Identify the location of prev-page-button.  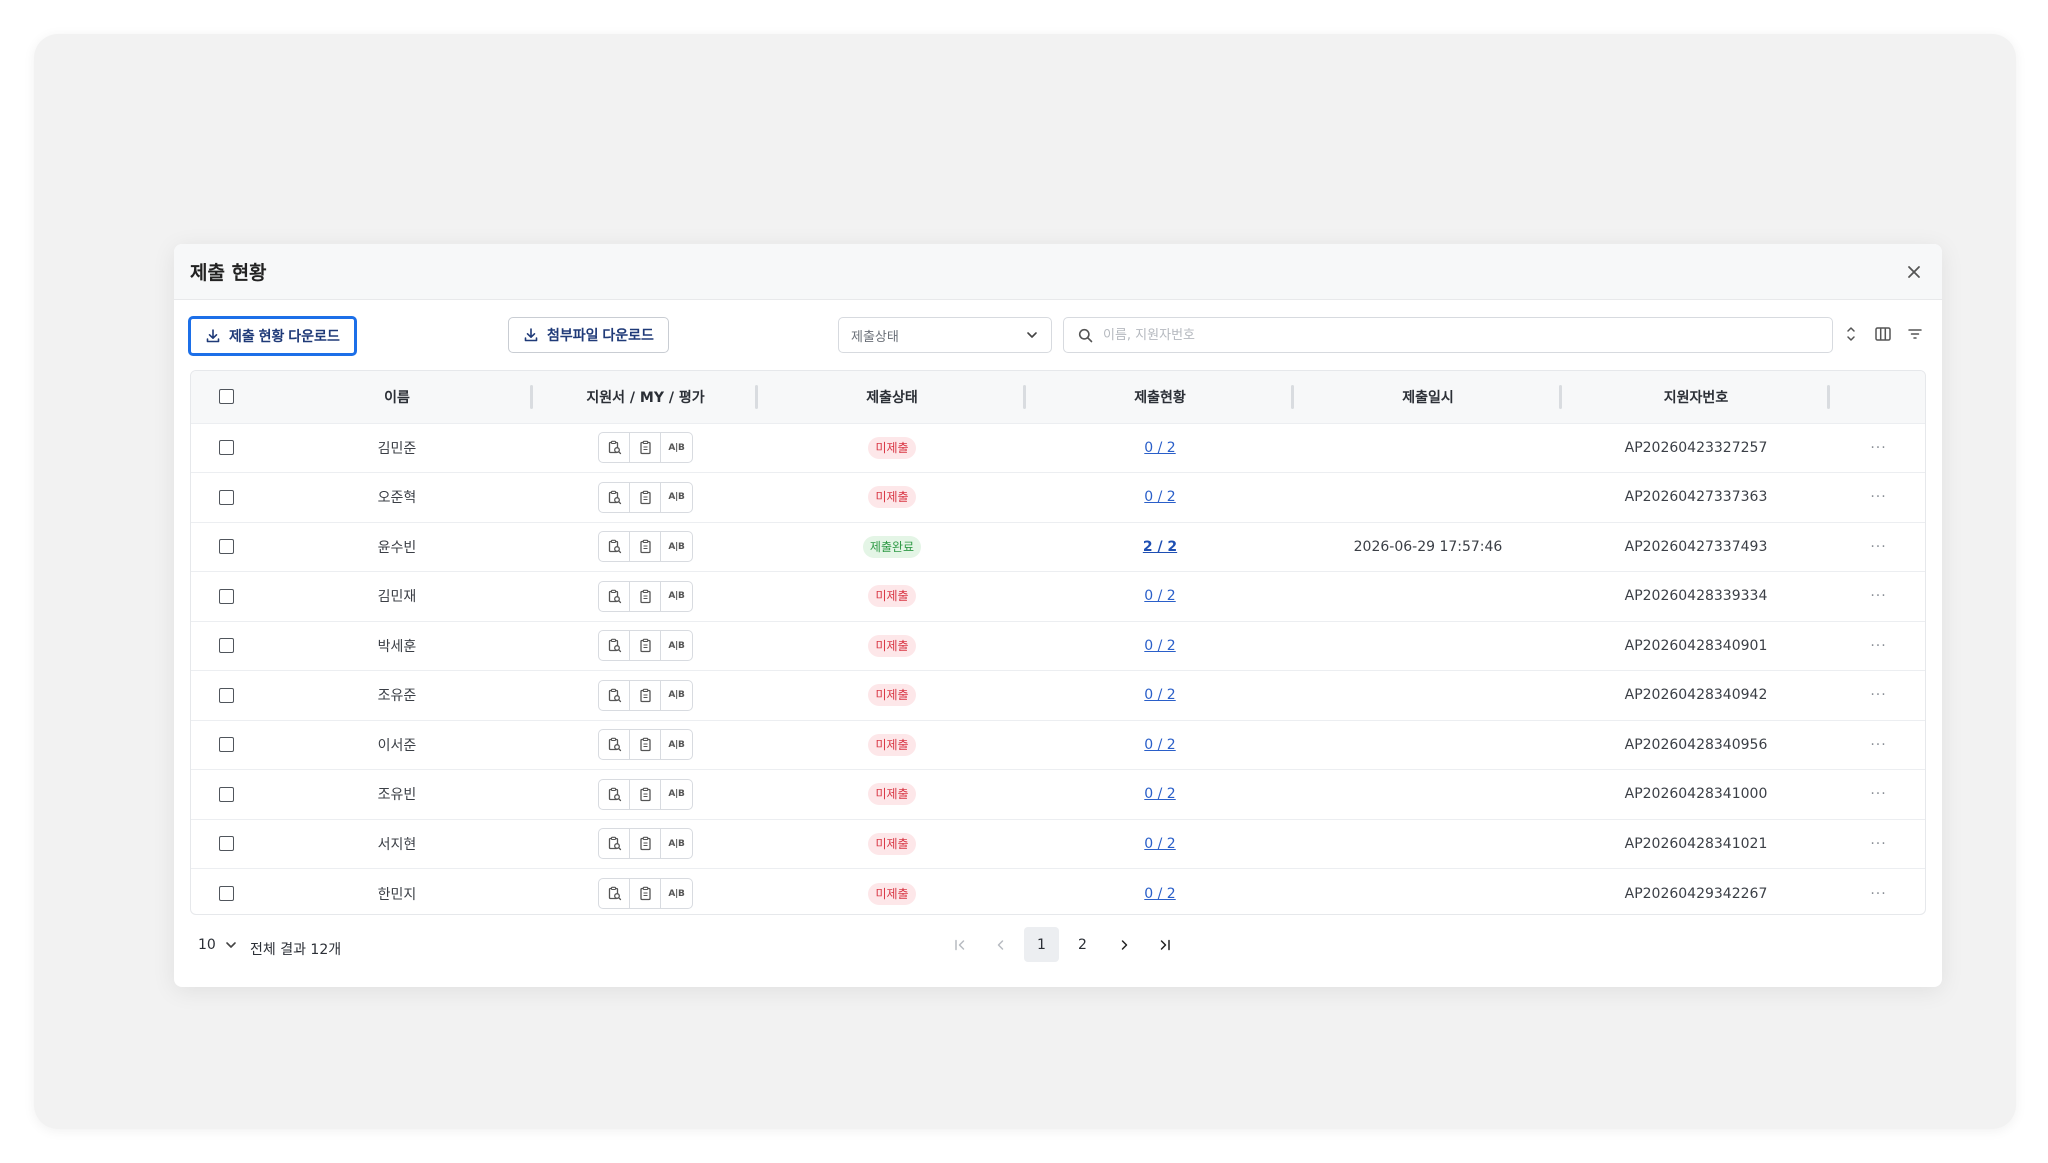
(1000, 944).